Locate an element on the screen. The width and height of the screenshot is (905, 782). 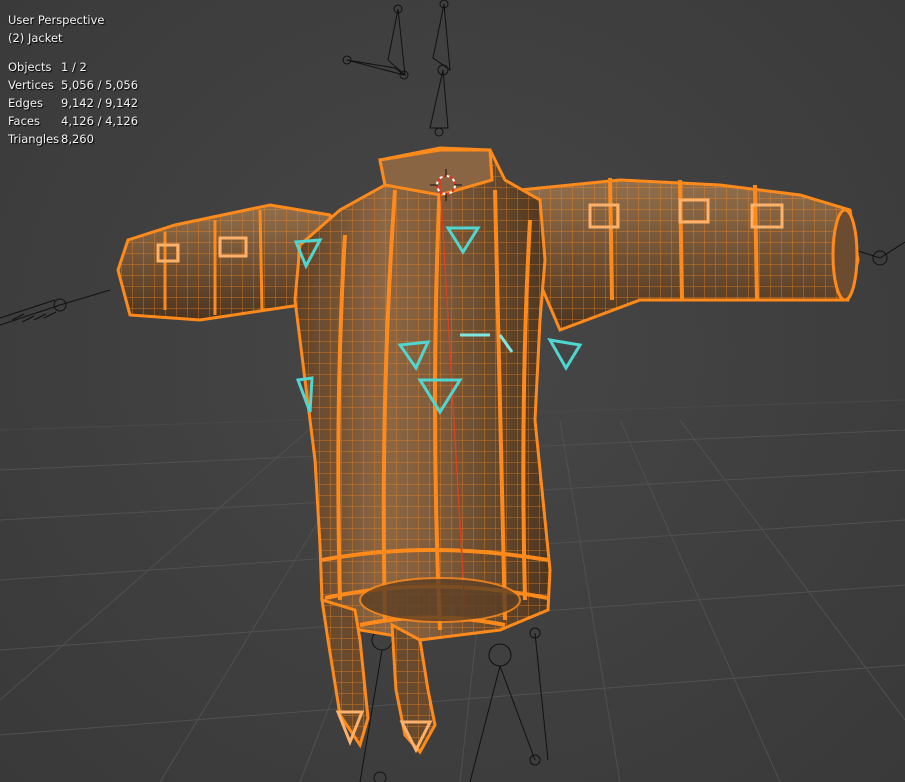
stat-triangles: Triangles 8,260 is located at coordinates (73, 139).